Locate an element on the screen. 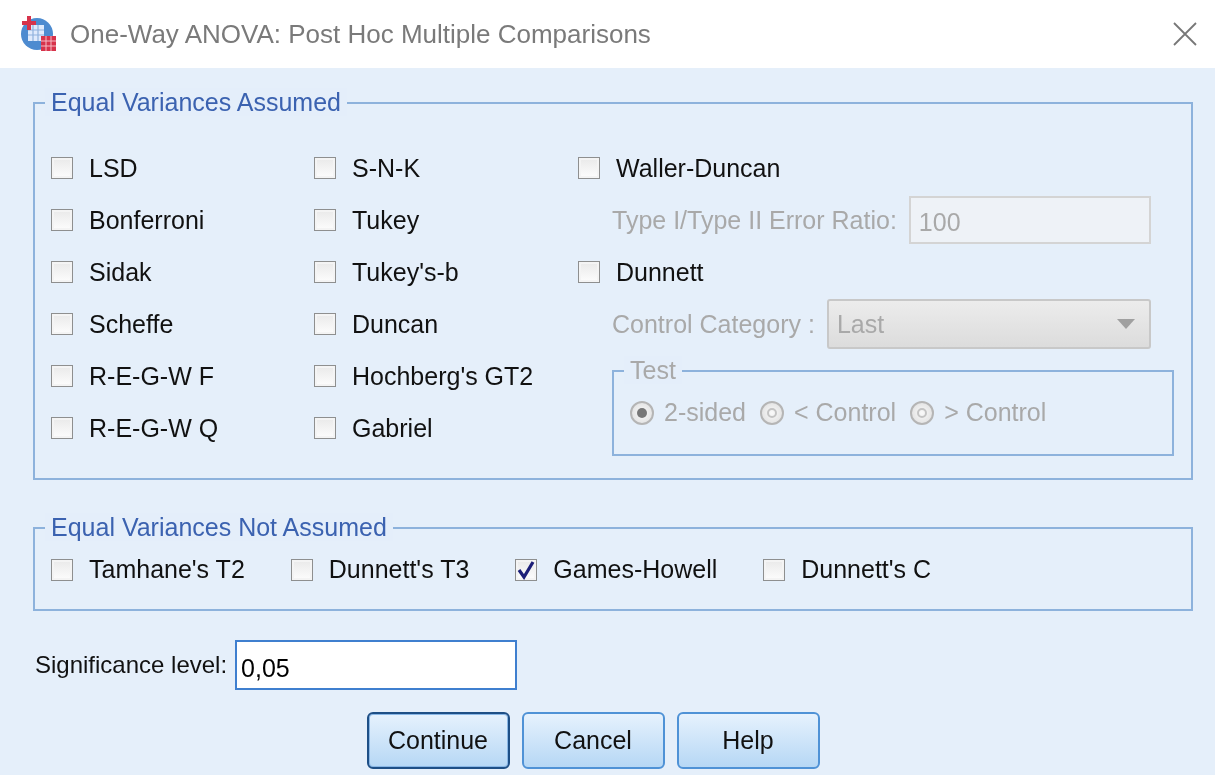 The image size is (1215, 775). checkbox-label: Gabriel is located at coordinates (392, 428).